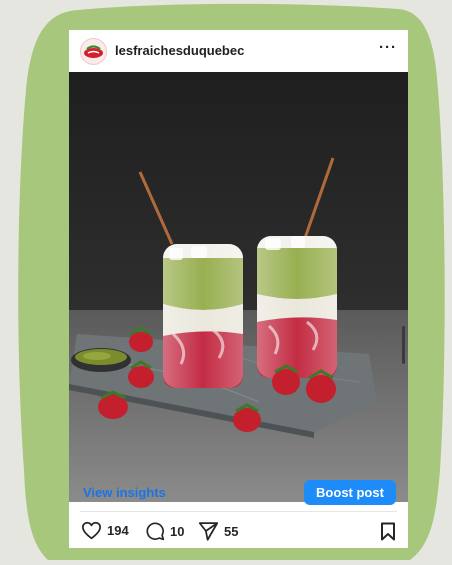  Describe the element at coordinates (105, 530) in the screenshot. I see `like-action: 194` at that location.